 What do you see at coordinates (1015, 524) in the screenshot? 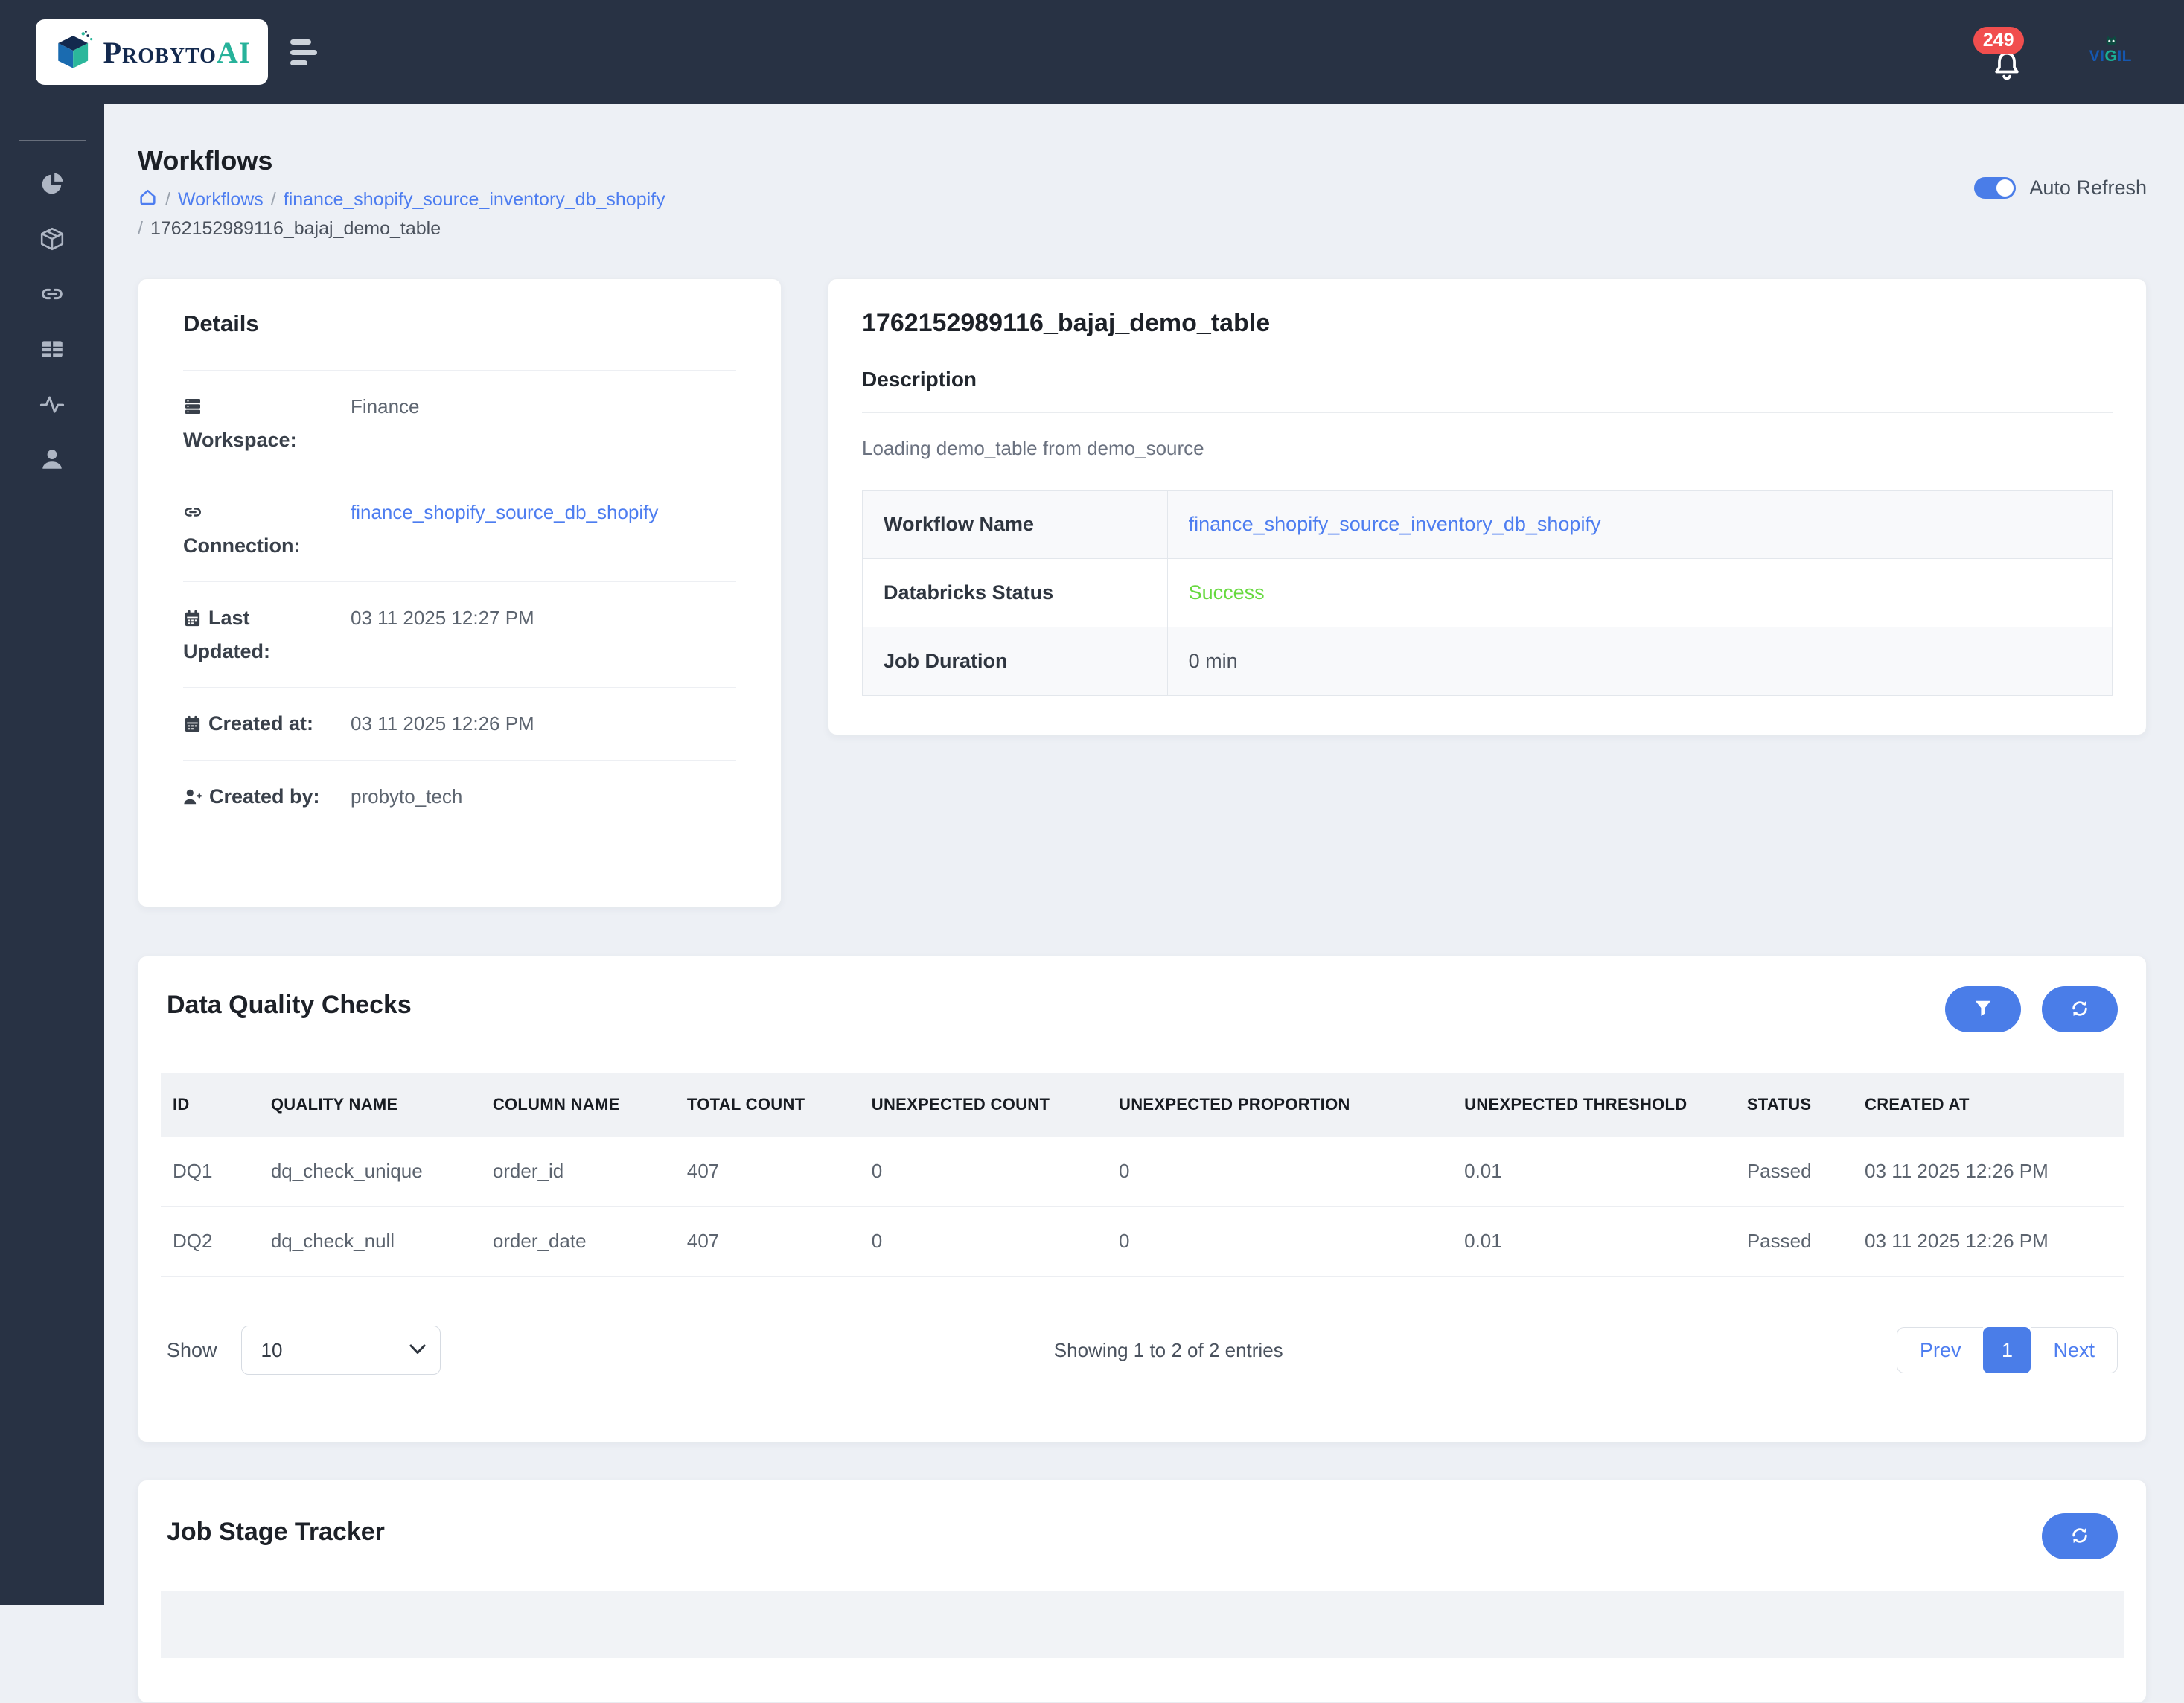
I see `workflow-name-label: Workflow Name` at bounding box center [1015, 524].